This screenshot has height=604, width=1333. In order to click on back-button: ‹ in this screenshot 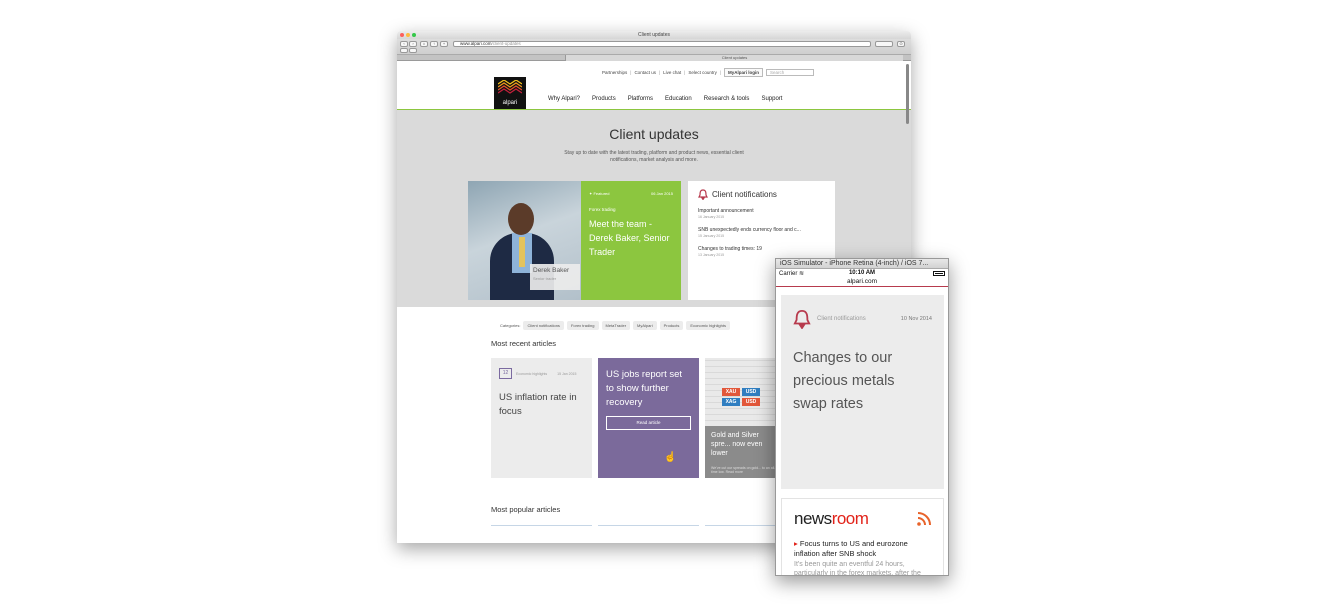, I will do `click(404, 44)`.